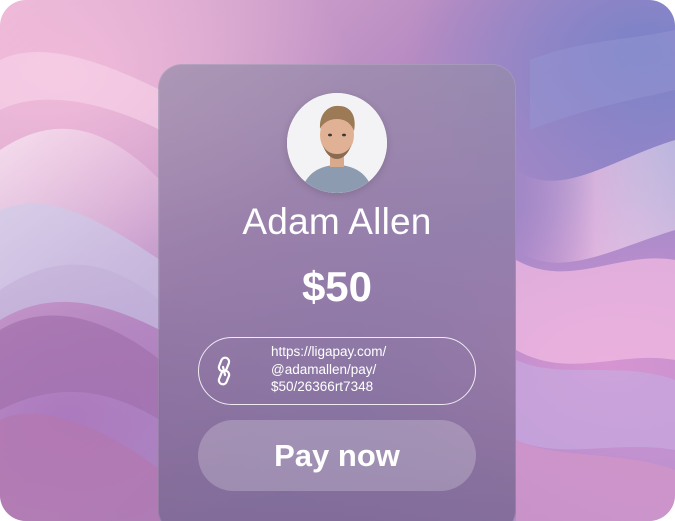 This screenshot has height=521, width=675. I want to click on payment-amount: $50, so click(337, 286).